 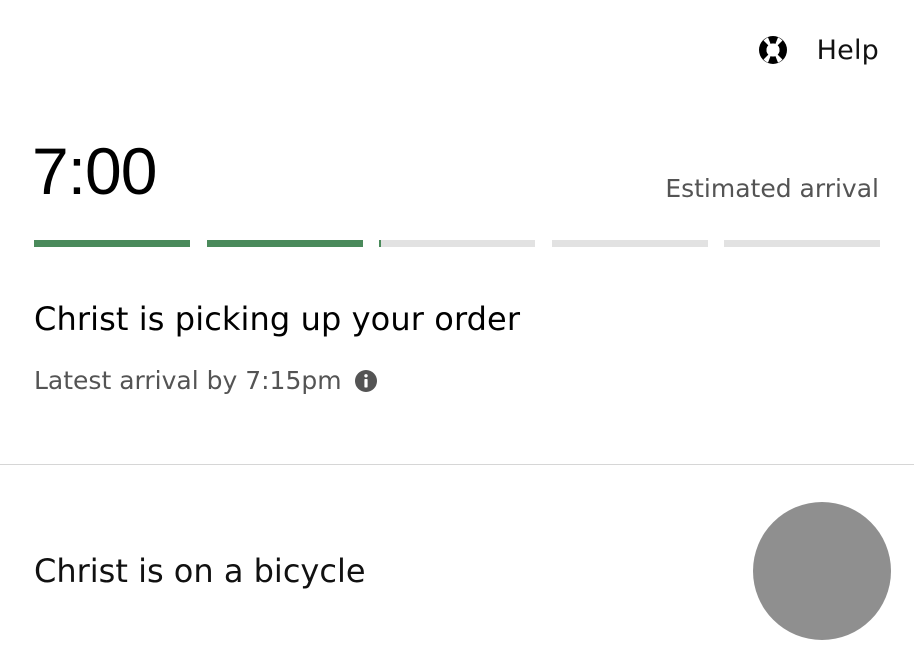 I want to click on courier-vehicle-text: Christ is on a bicycle, so click(x=200, y=571).